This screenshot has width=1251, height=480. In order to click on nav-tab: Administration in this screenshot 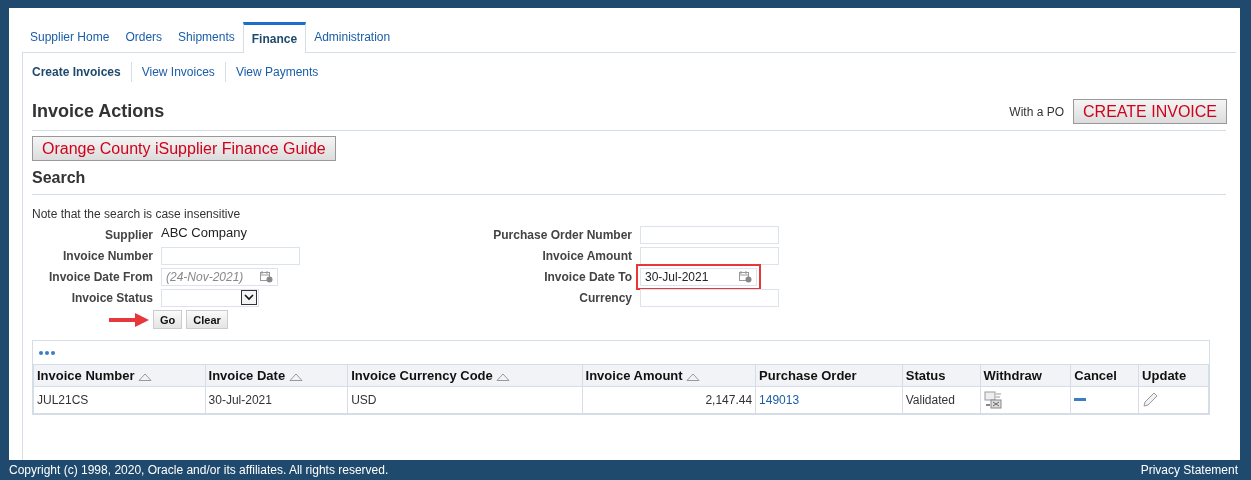, I will do `click(352, 37)`.